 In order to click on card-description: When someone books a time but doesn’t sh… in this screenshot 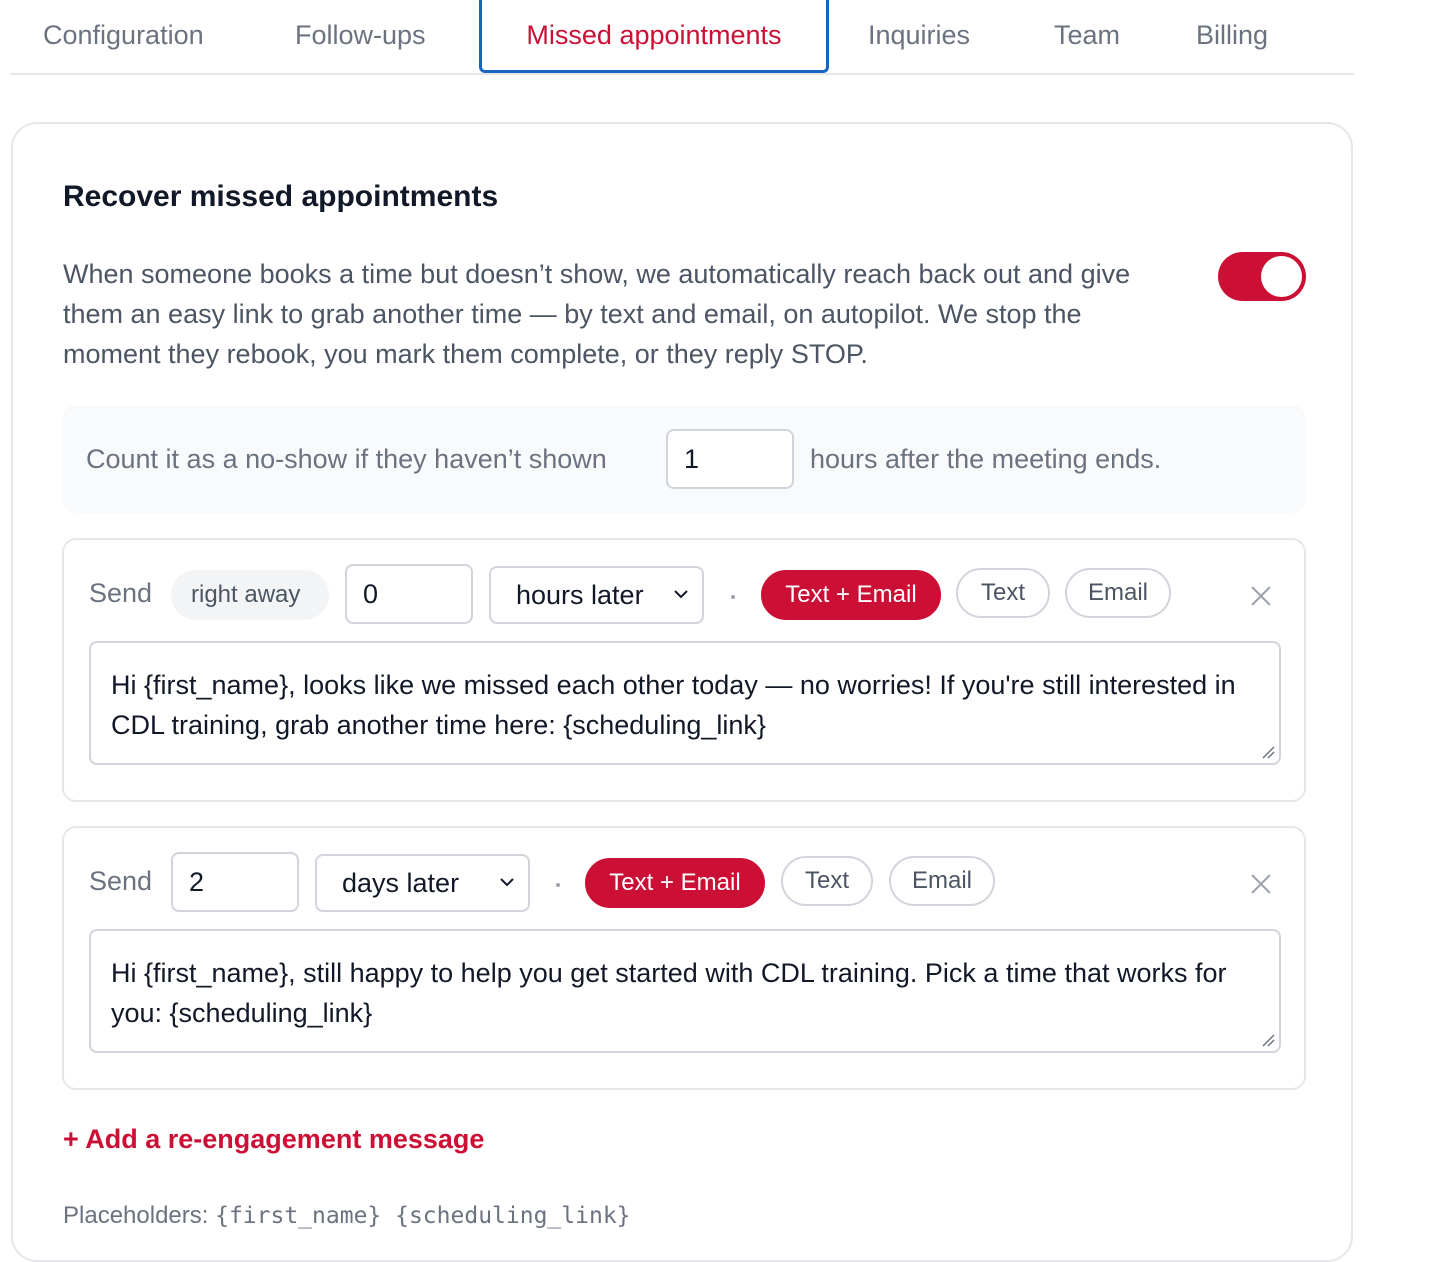, I will do `click(597, 314)`.